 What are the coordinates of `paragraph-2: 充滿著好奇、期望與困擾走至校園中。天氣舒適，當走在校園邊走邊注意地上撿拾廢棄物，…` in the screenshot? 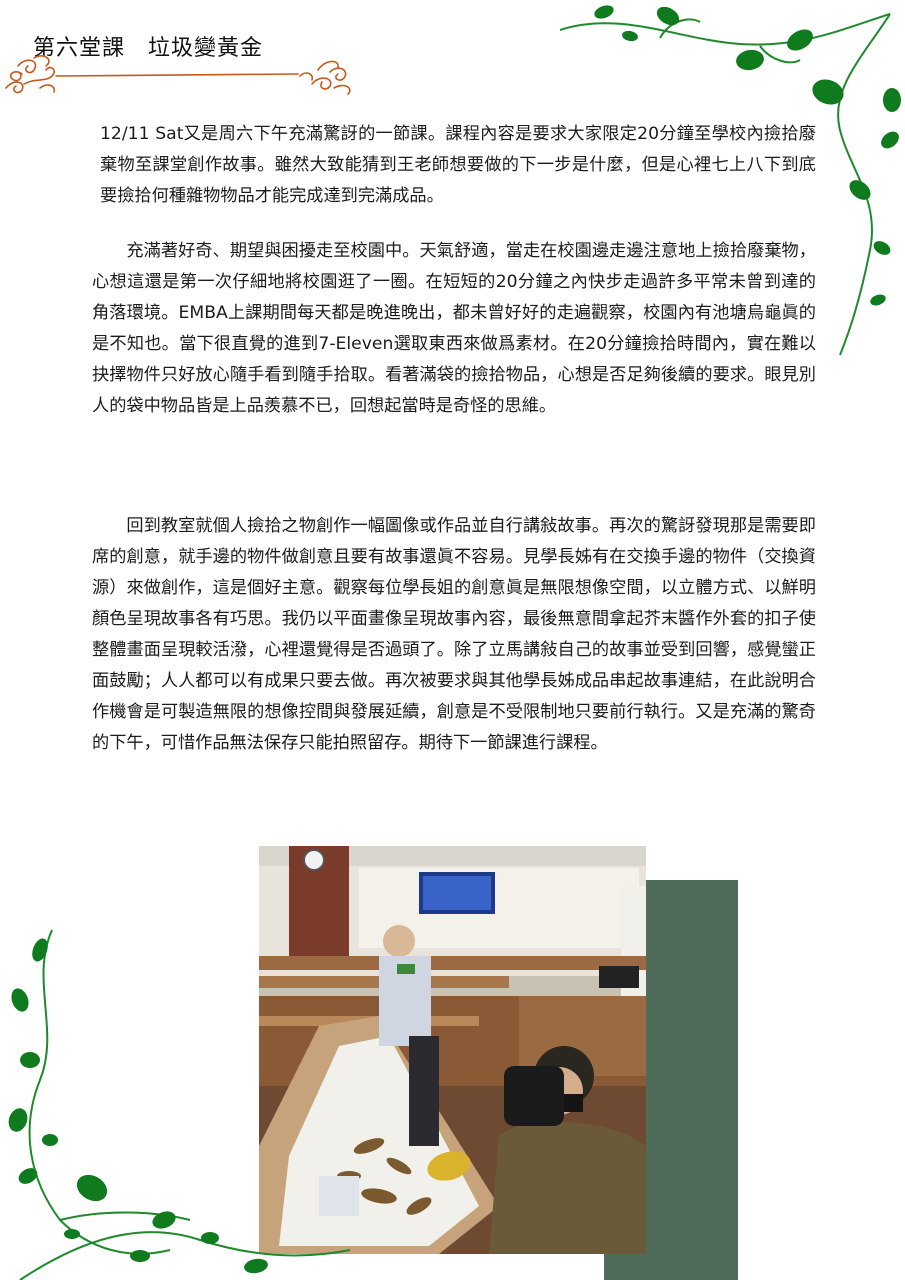 It's located at (454, 328).